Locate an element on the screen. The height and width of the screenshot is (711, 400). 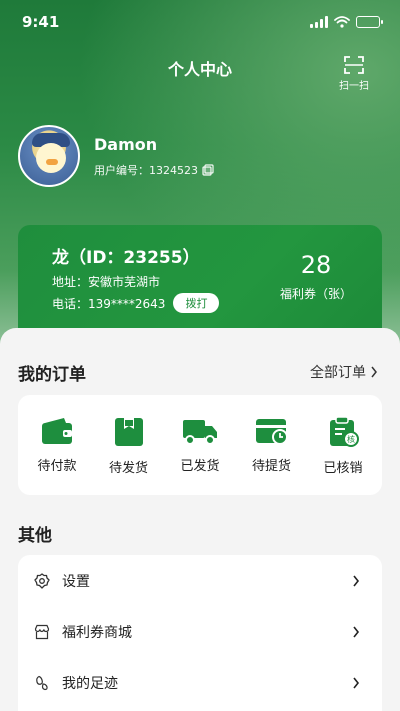
wallet-icon is located at coordinates (57, 431).